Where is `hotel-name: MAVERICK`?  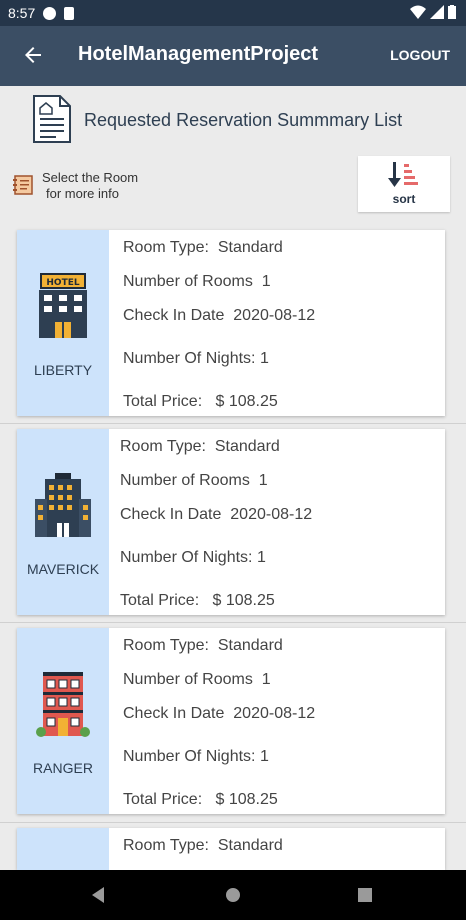 hotel-name: MAVERICK is located at coordinates (63, 569).